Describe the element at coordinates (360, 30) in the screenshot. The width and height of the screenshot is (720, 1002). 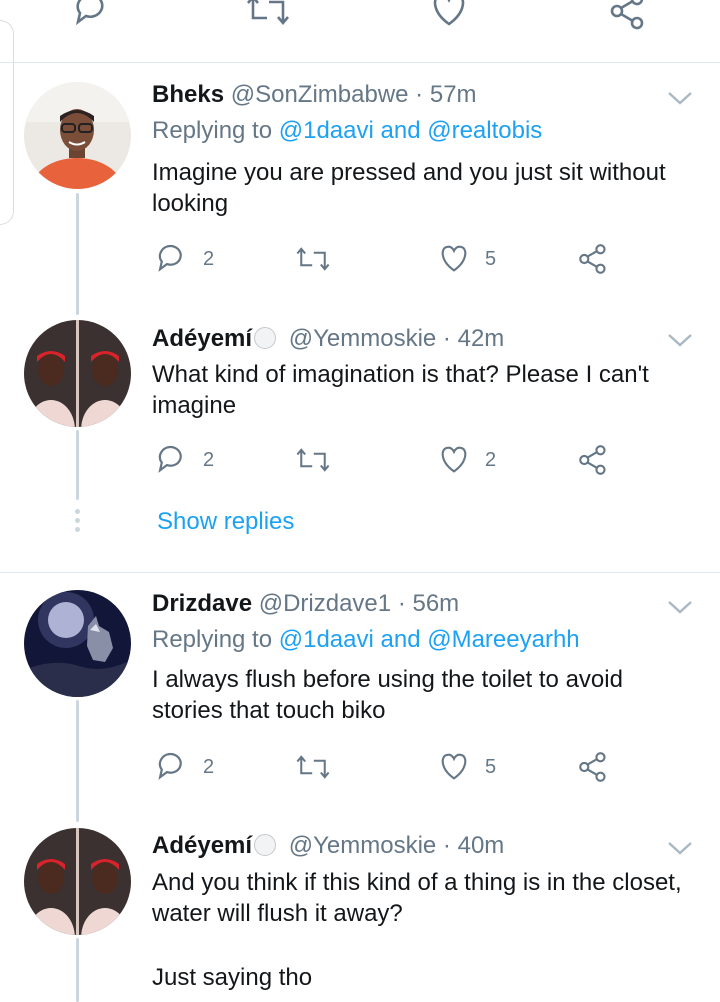
I see `previous-tweet-actions` at that location.